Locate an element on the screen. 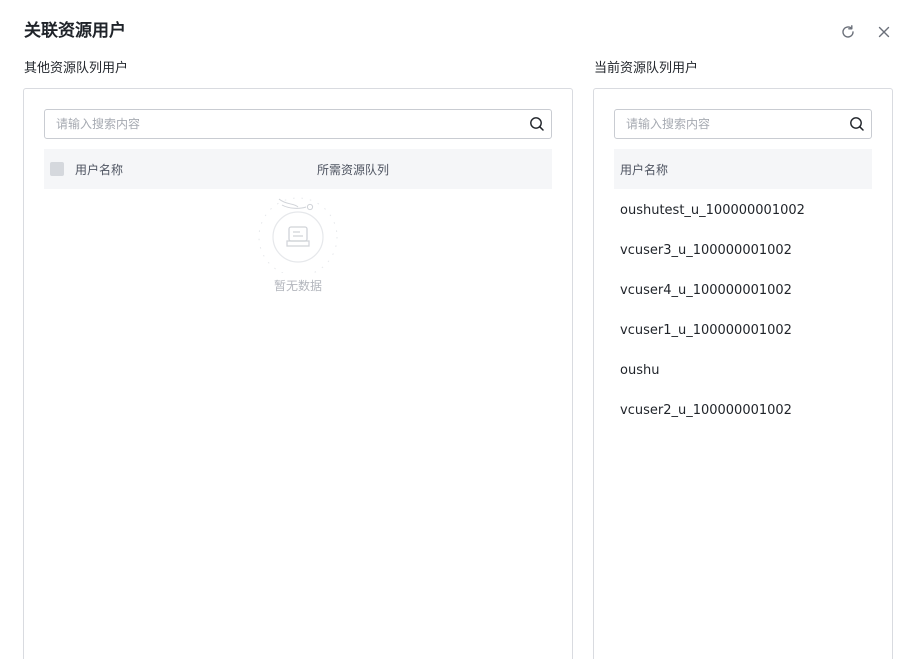 The height and width of the screenshot is (659, 919). dialog-title: 关联资源用户 is located at coordinates (75, 31).